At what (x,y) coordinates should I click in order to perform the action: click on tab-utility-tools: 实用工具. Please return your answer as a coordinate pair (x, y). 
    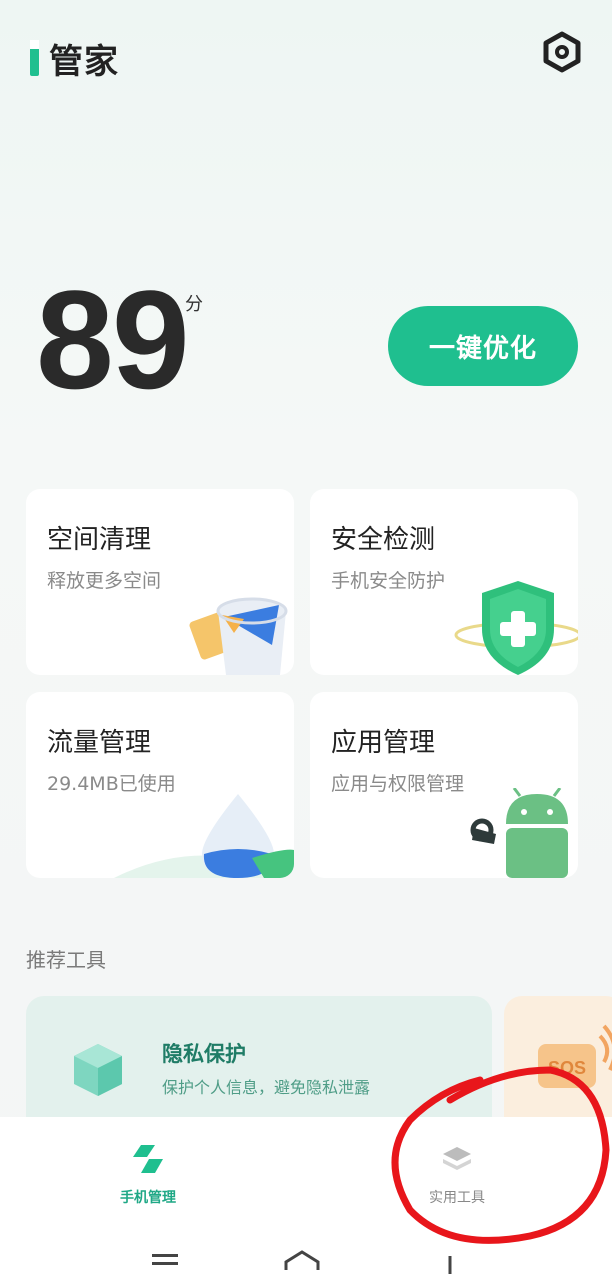
    Looking at the image, I should click on (457, 1175).